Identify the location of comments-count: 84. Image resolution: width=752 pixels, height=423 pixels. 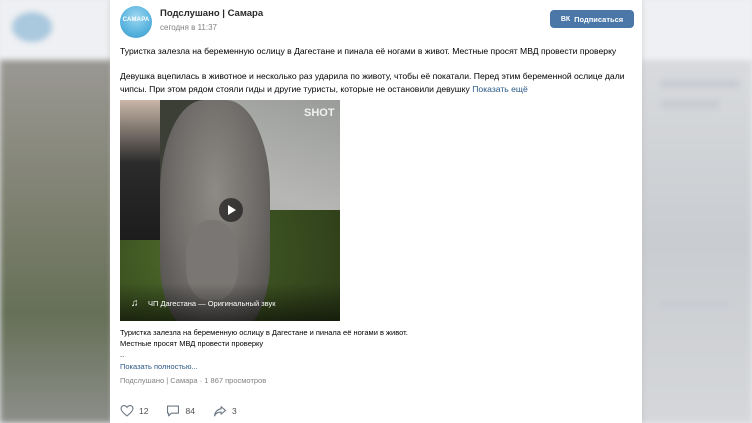
(190, 411).